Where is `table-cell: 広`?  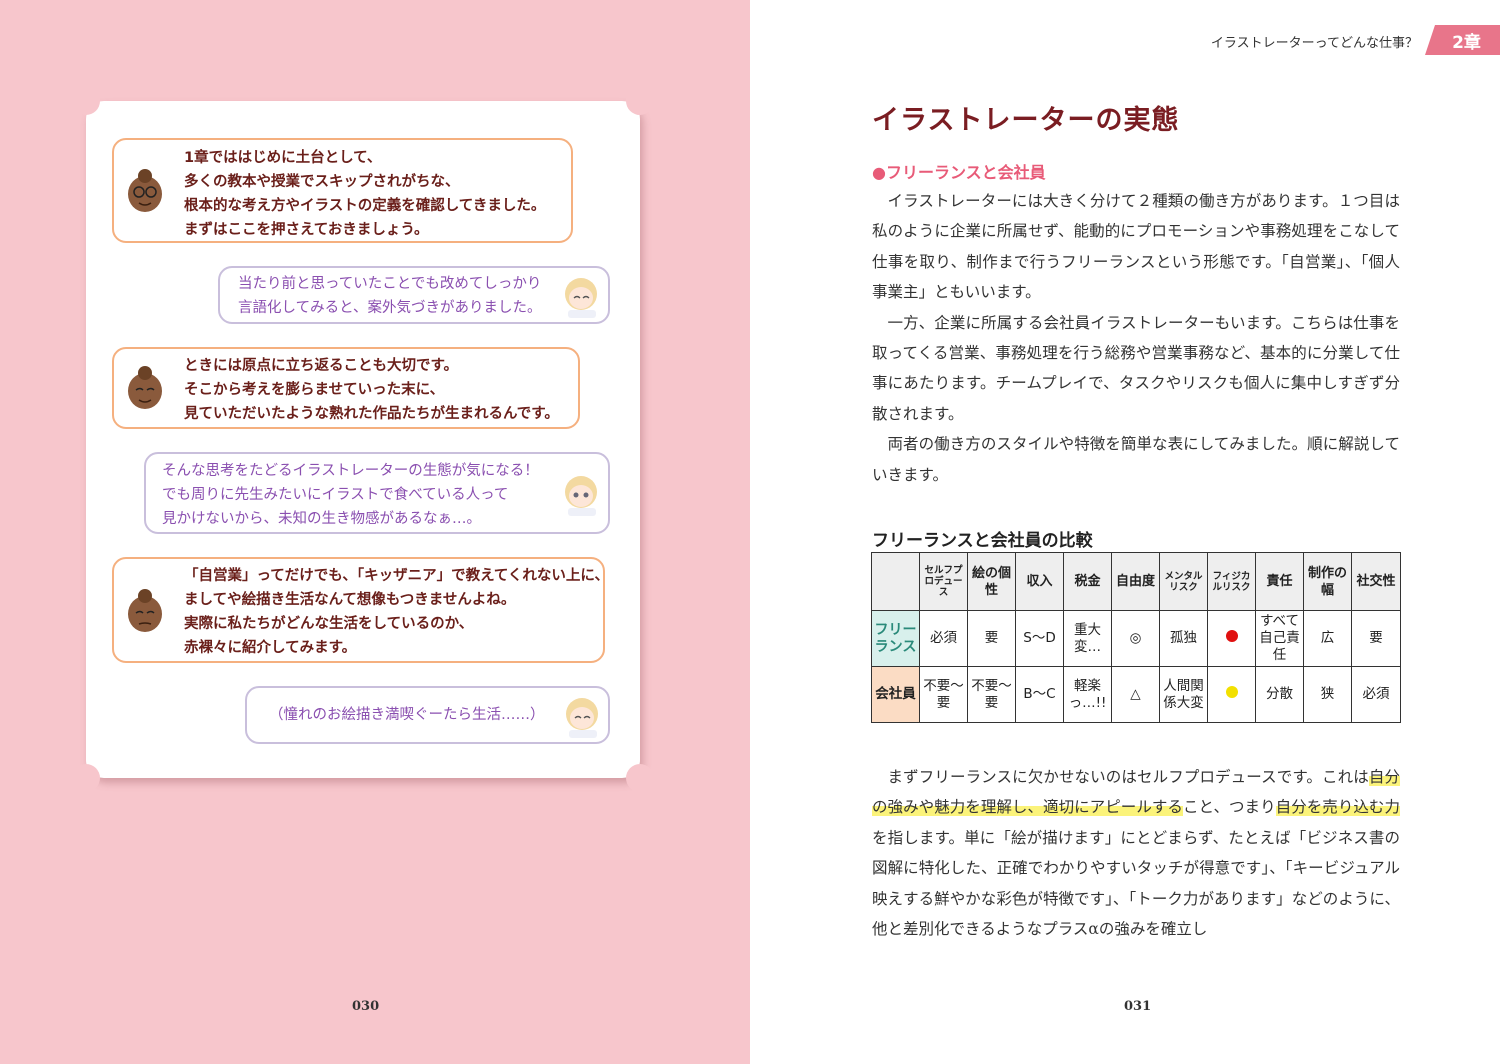 table-cell: 広 is located at coordinates (1327, 638).